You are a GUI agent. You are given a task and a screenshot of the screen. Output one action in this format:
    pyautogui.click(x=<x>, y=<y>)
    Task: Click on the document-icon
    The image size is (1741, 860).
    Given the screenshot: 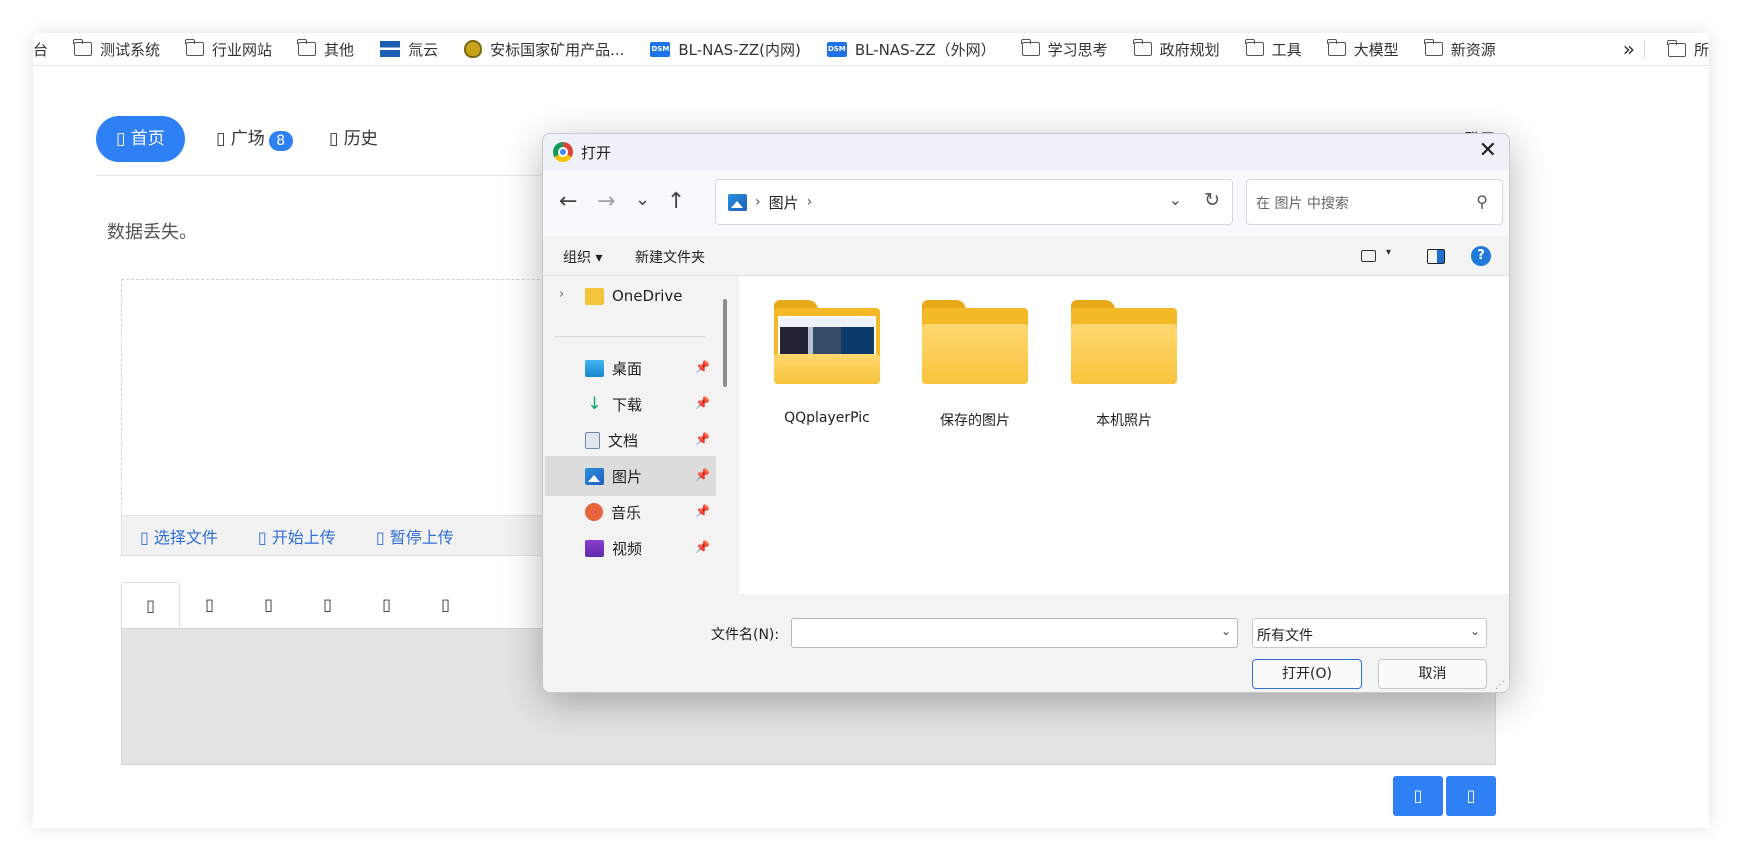 What is the action you would take?
    pyautogui.click(x=592, y=440)
    